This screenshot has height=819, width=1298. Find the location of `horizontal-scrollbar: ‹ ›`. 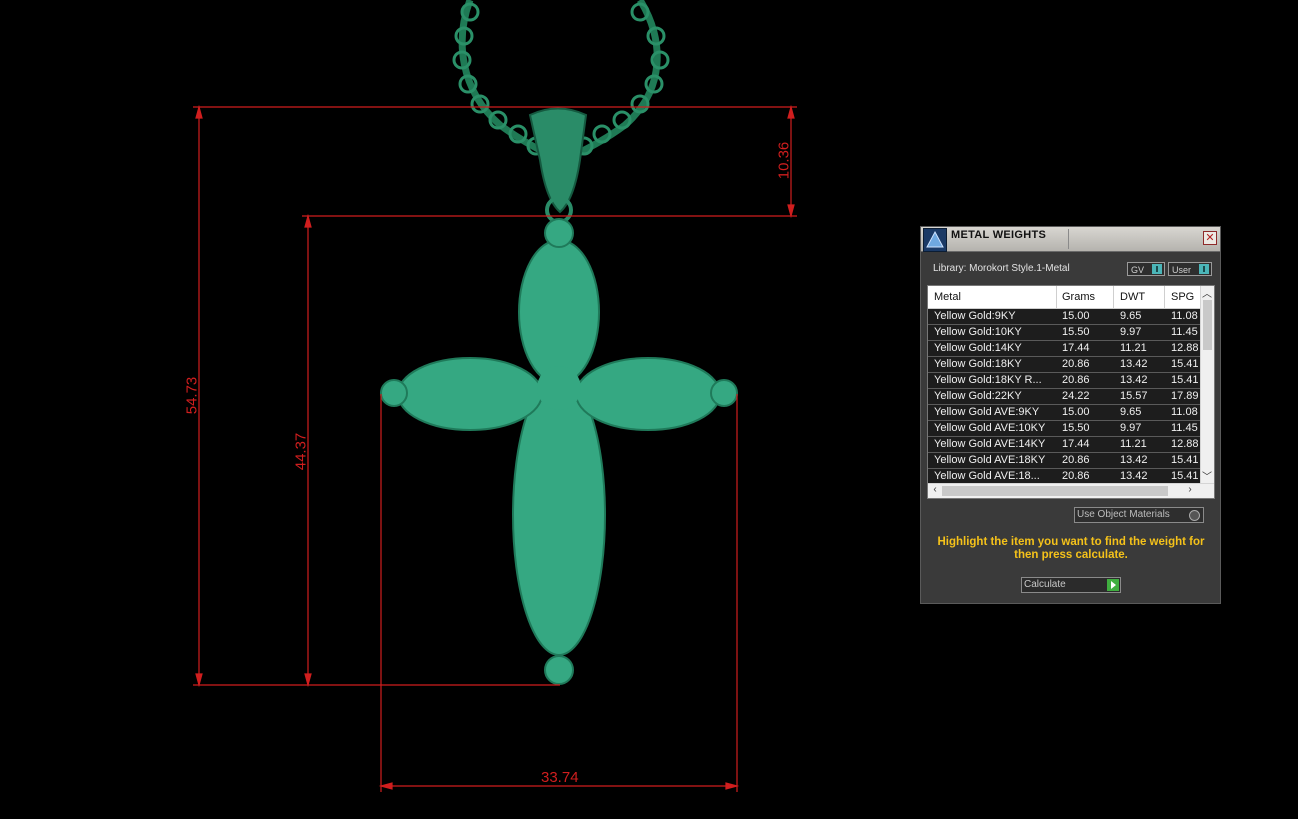

horizontal-scrollbar: ‹ › is located at coordinates (1071, 490).